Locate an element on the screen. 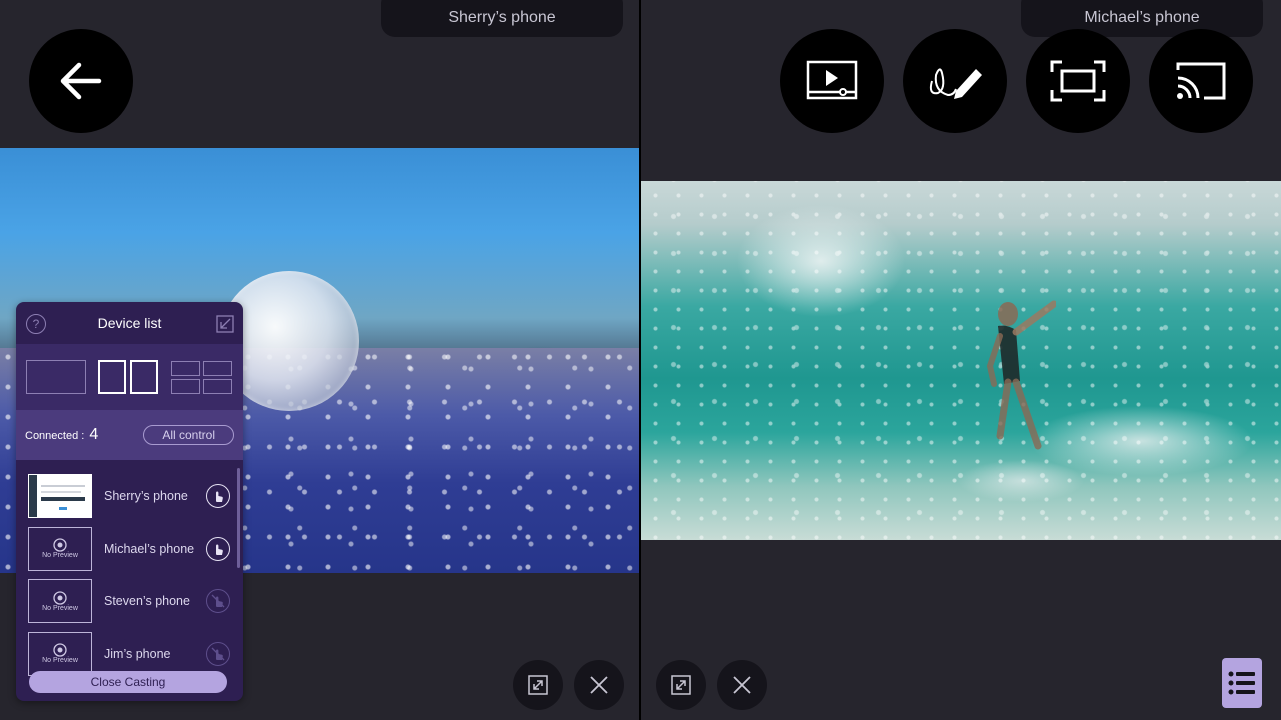 This screenshot has height=720, width=1281. list-menu-icon is located at coordinates (1241, 683).